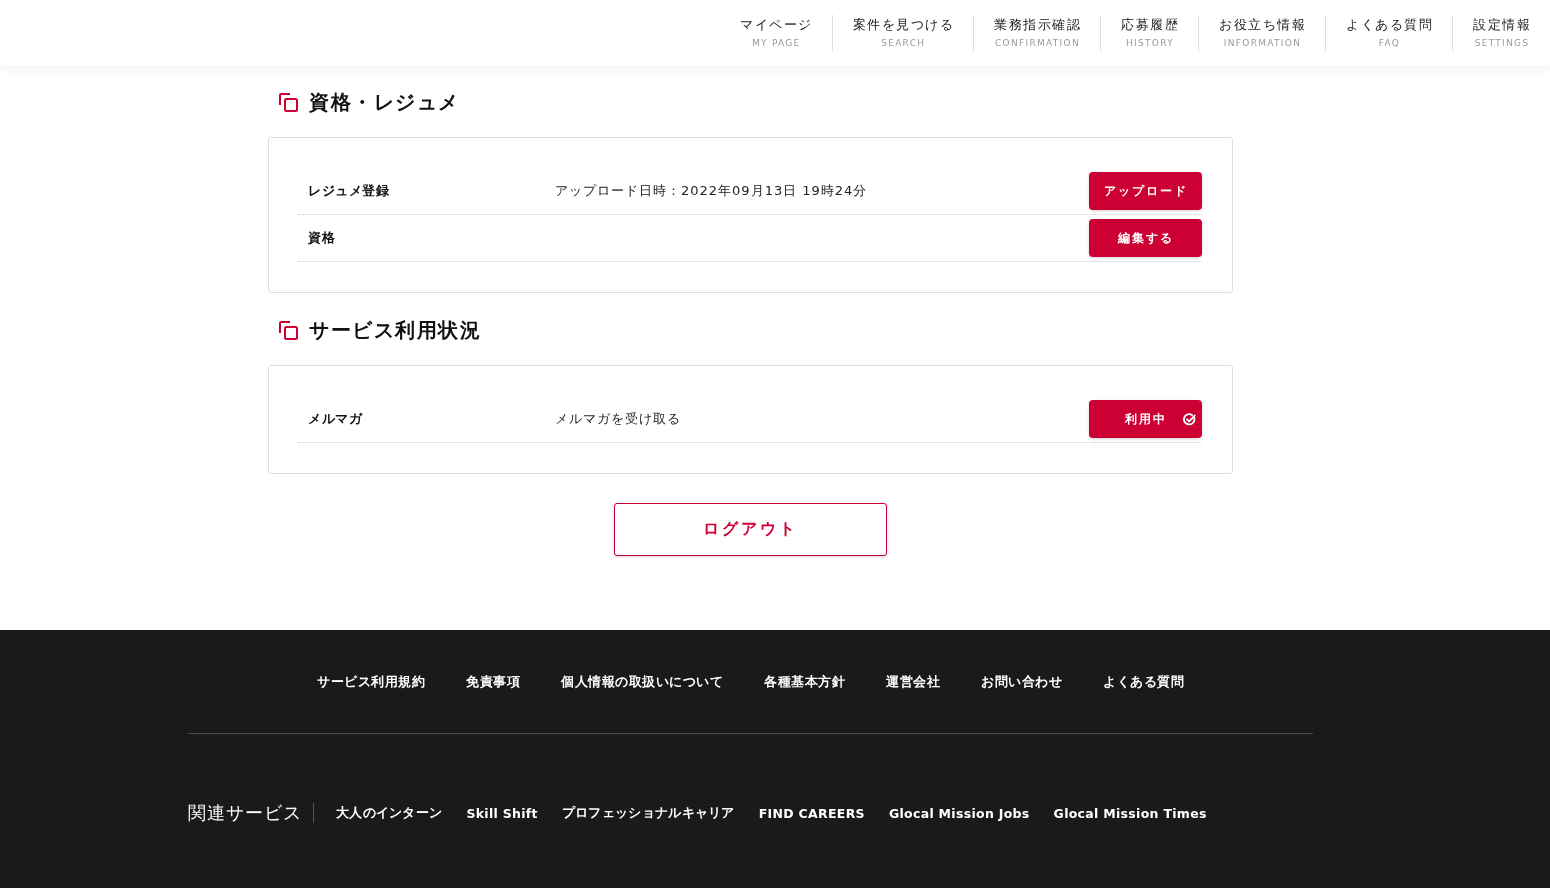 This screenshot has width=1550, height=888. I want to click on section-heading: 資格・レジュメ, so click(384, 102).